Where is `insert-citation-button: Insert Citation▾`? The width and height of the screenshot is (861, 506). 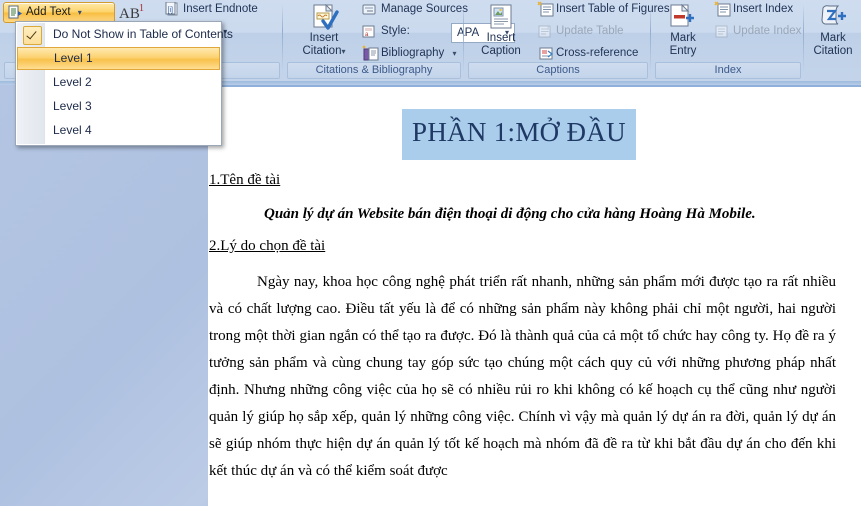 insert-citation-button: Insert Citation▾ is located at coordinates (324, 31).